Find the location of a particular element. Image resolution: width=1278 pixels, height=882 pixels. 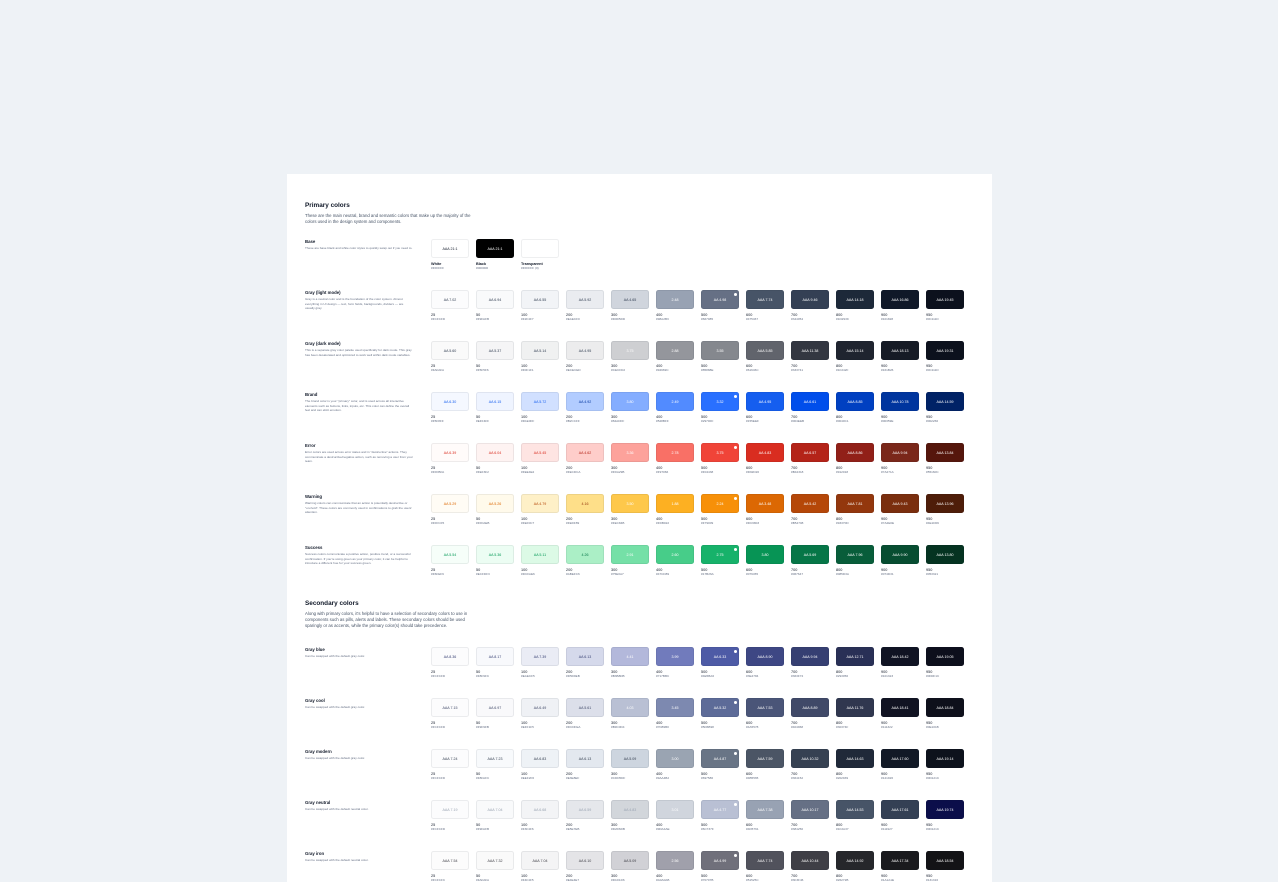

color-swatch: AAA 5.85 600 #61646C is located at coordinates (765, 366).